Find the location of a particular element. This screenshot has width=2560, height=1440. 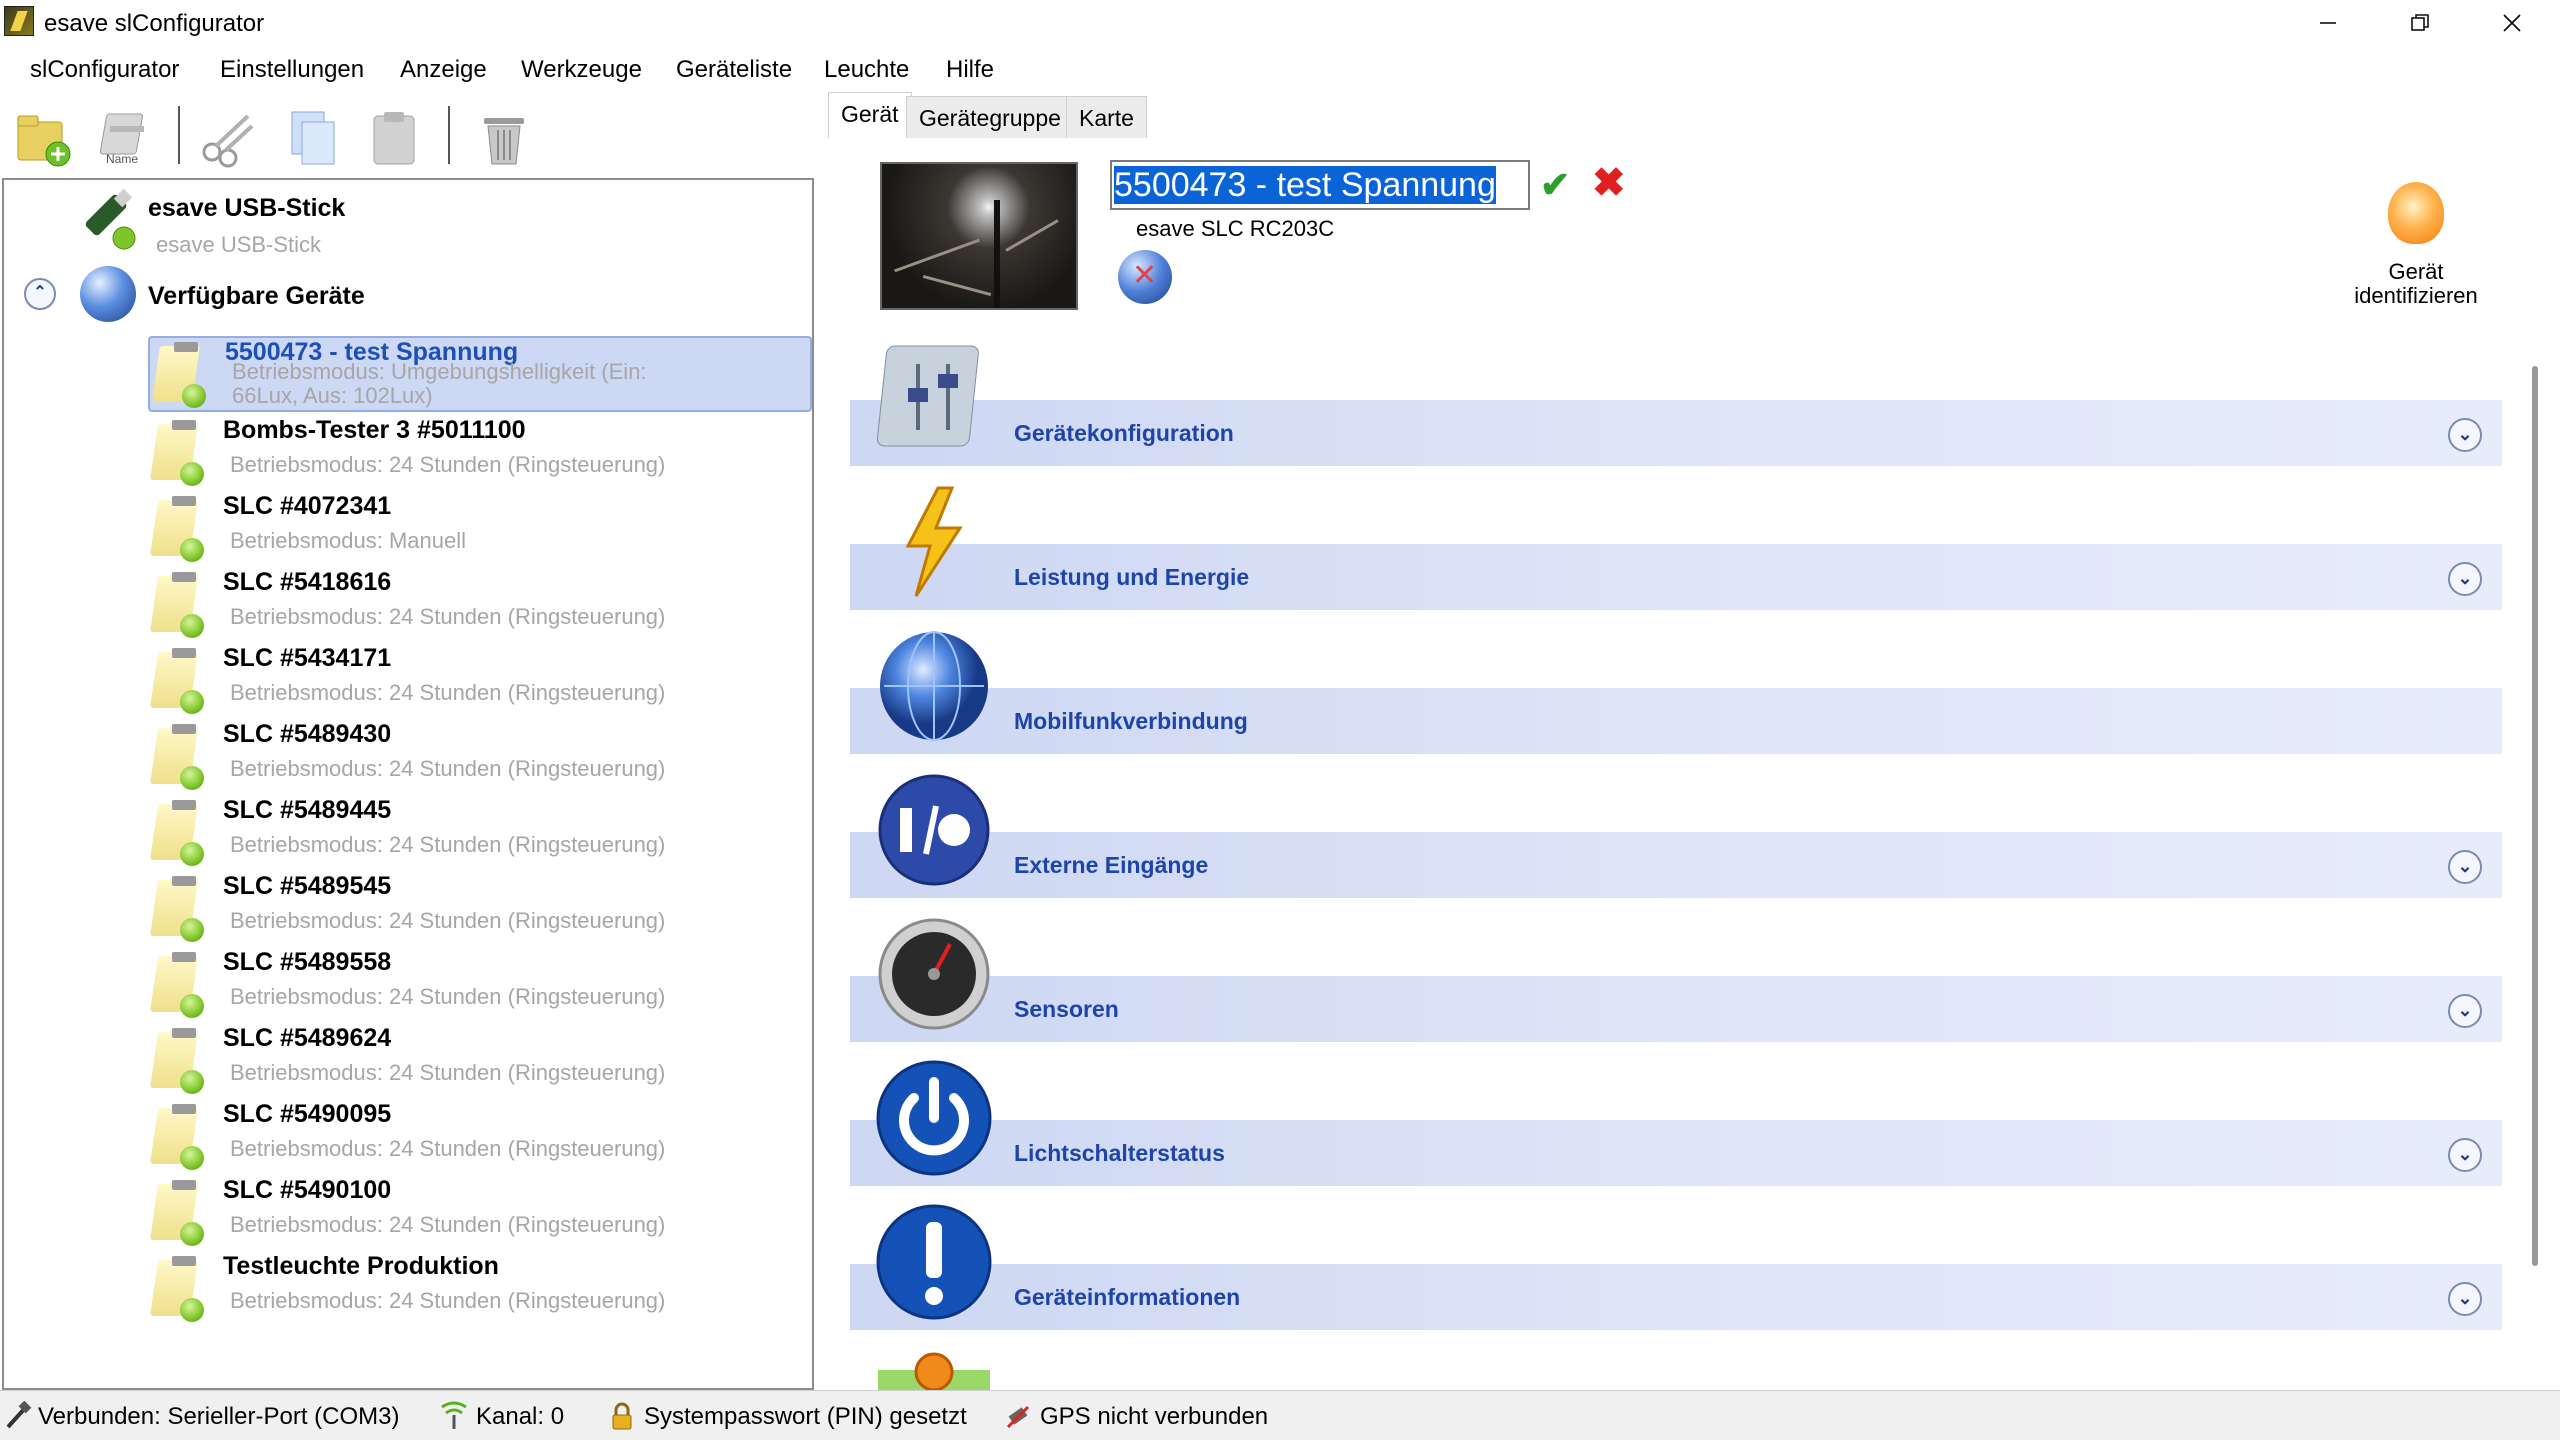

info-icon is located at coordinates (934, 1262).